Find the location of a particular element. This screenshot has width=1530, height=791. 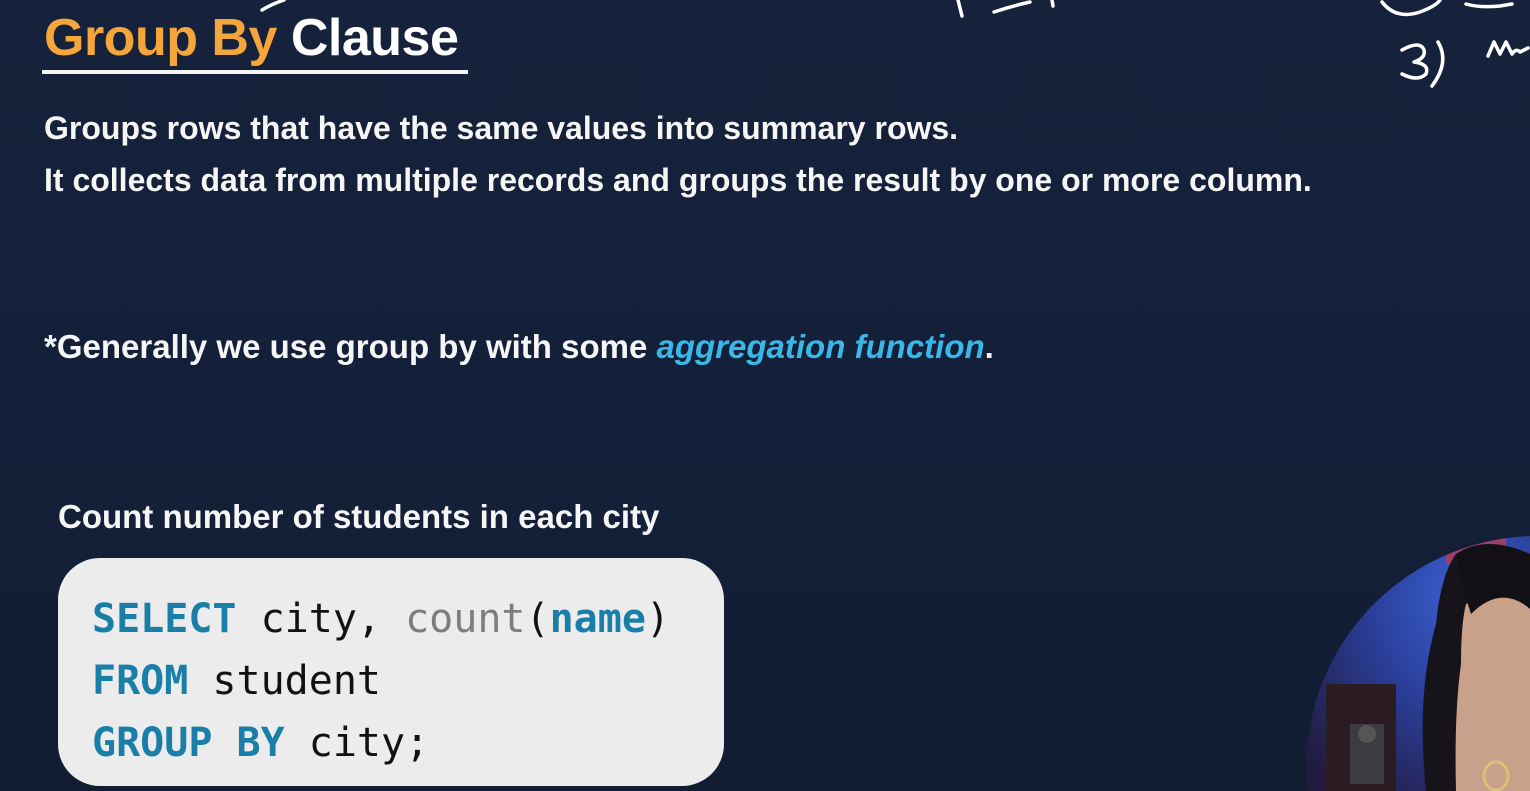

code-line-from: FROM student is located at coordinates (408, 681).